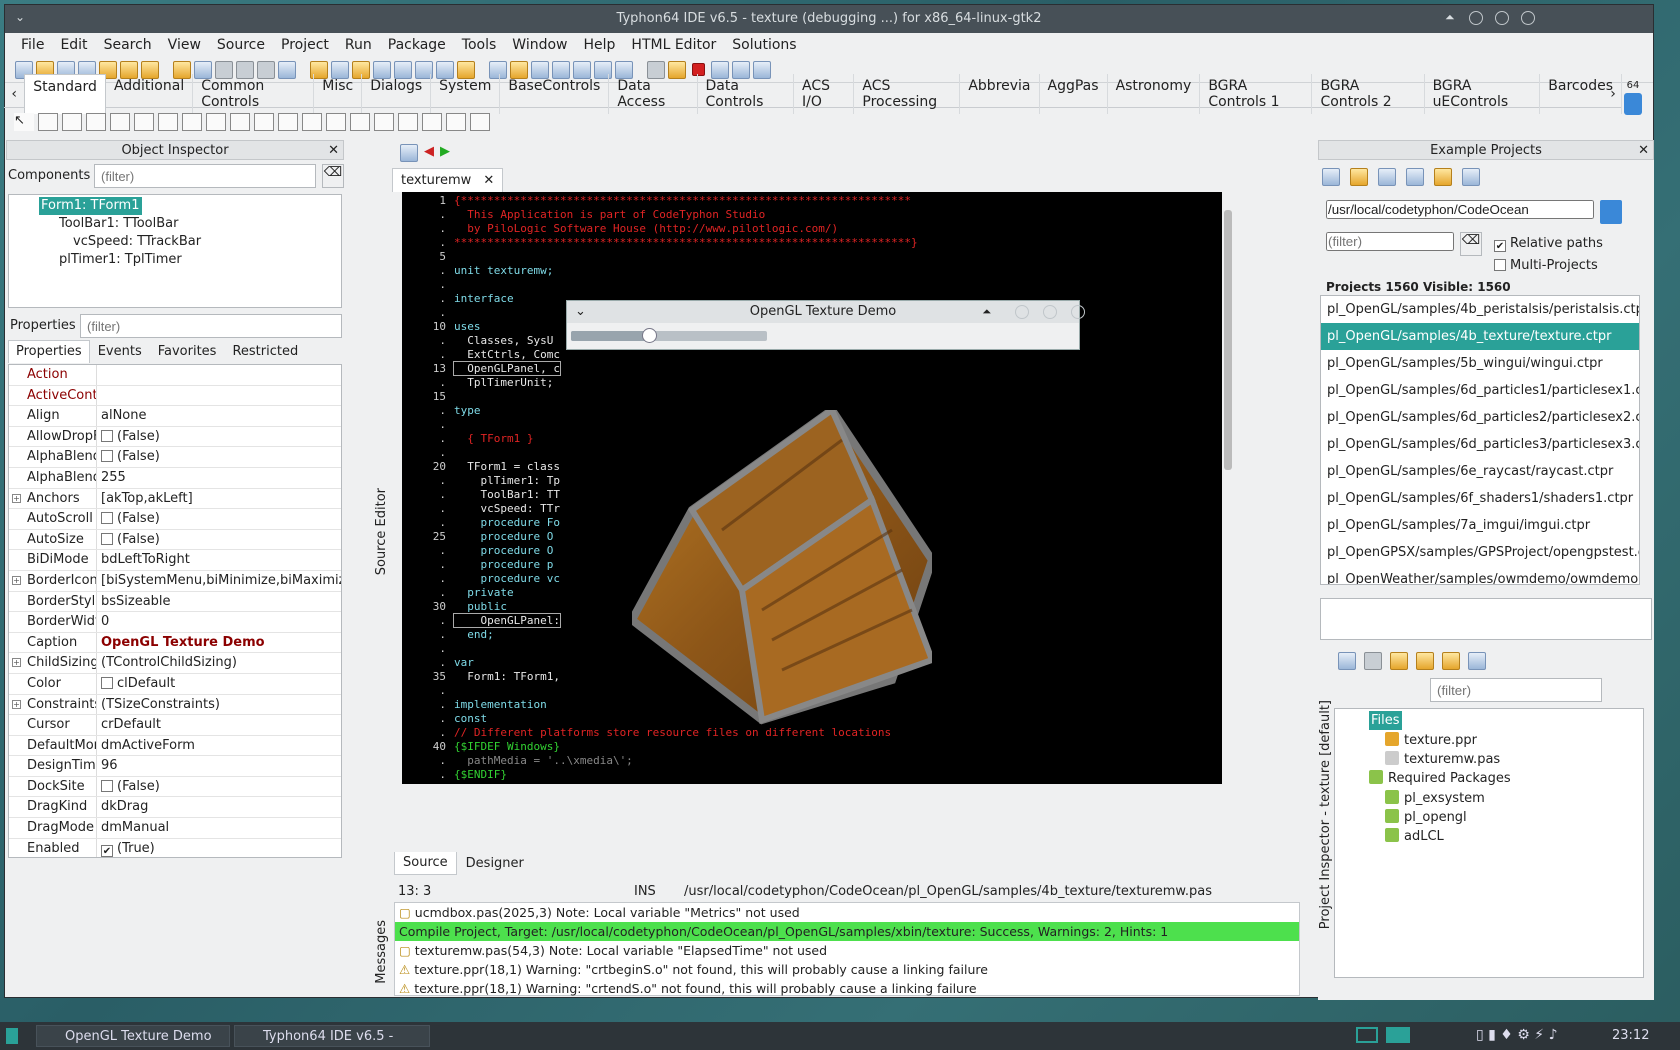 This screenshot has width=1680, height=1050. What do you see at coordinates (479, 45) in the screenshot?
I see `menu-tools: Tools` at bounding box center [479, 45].